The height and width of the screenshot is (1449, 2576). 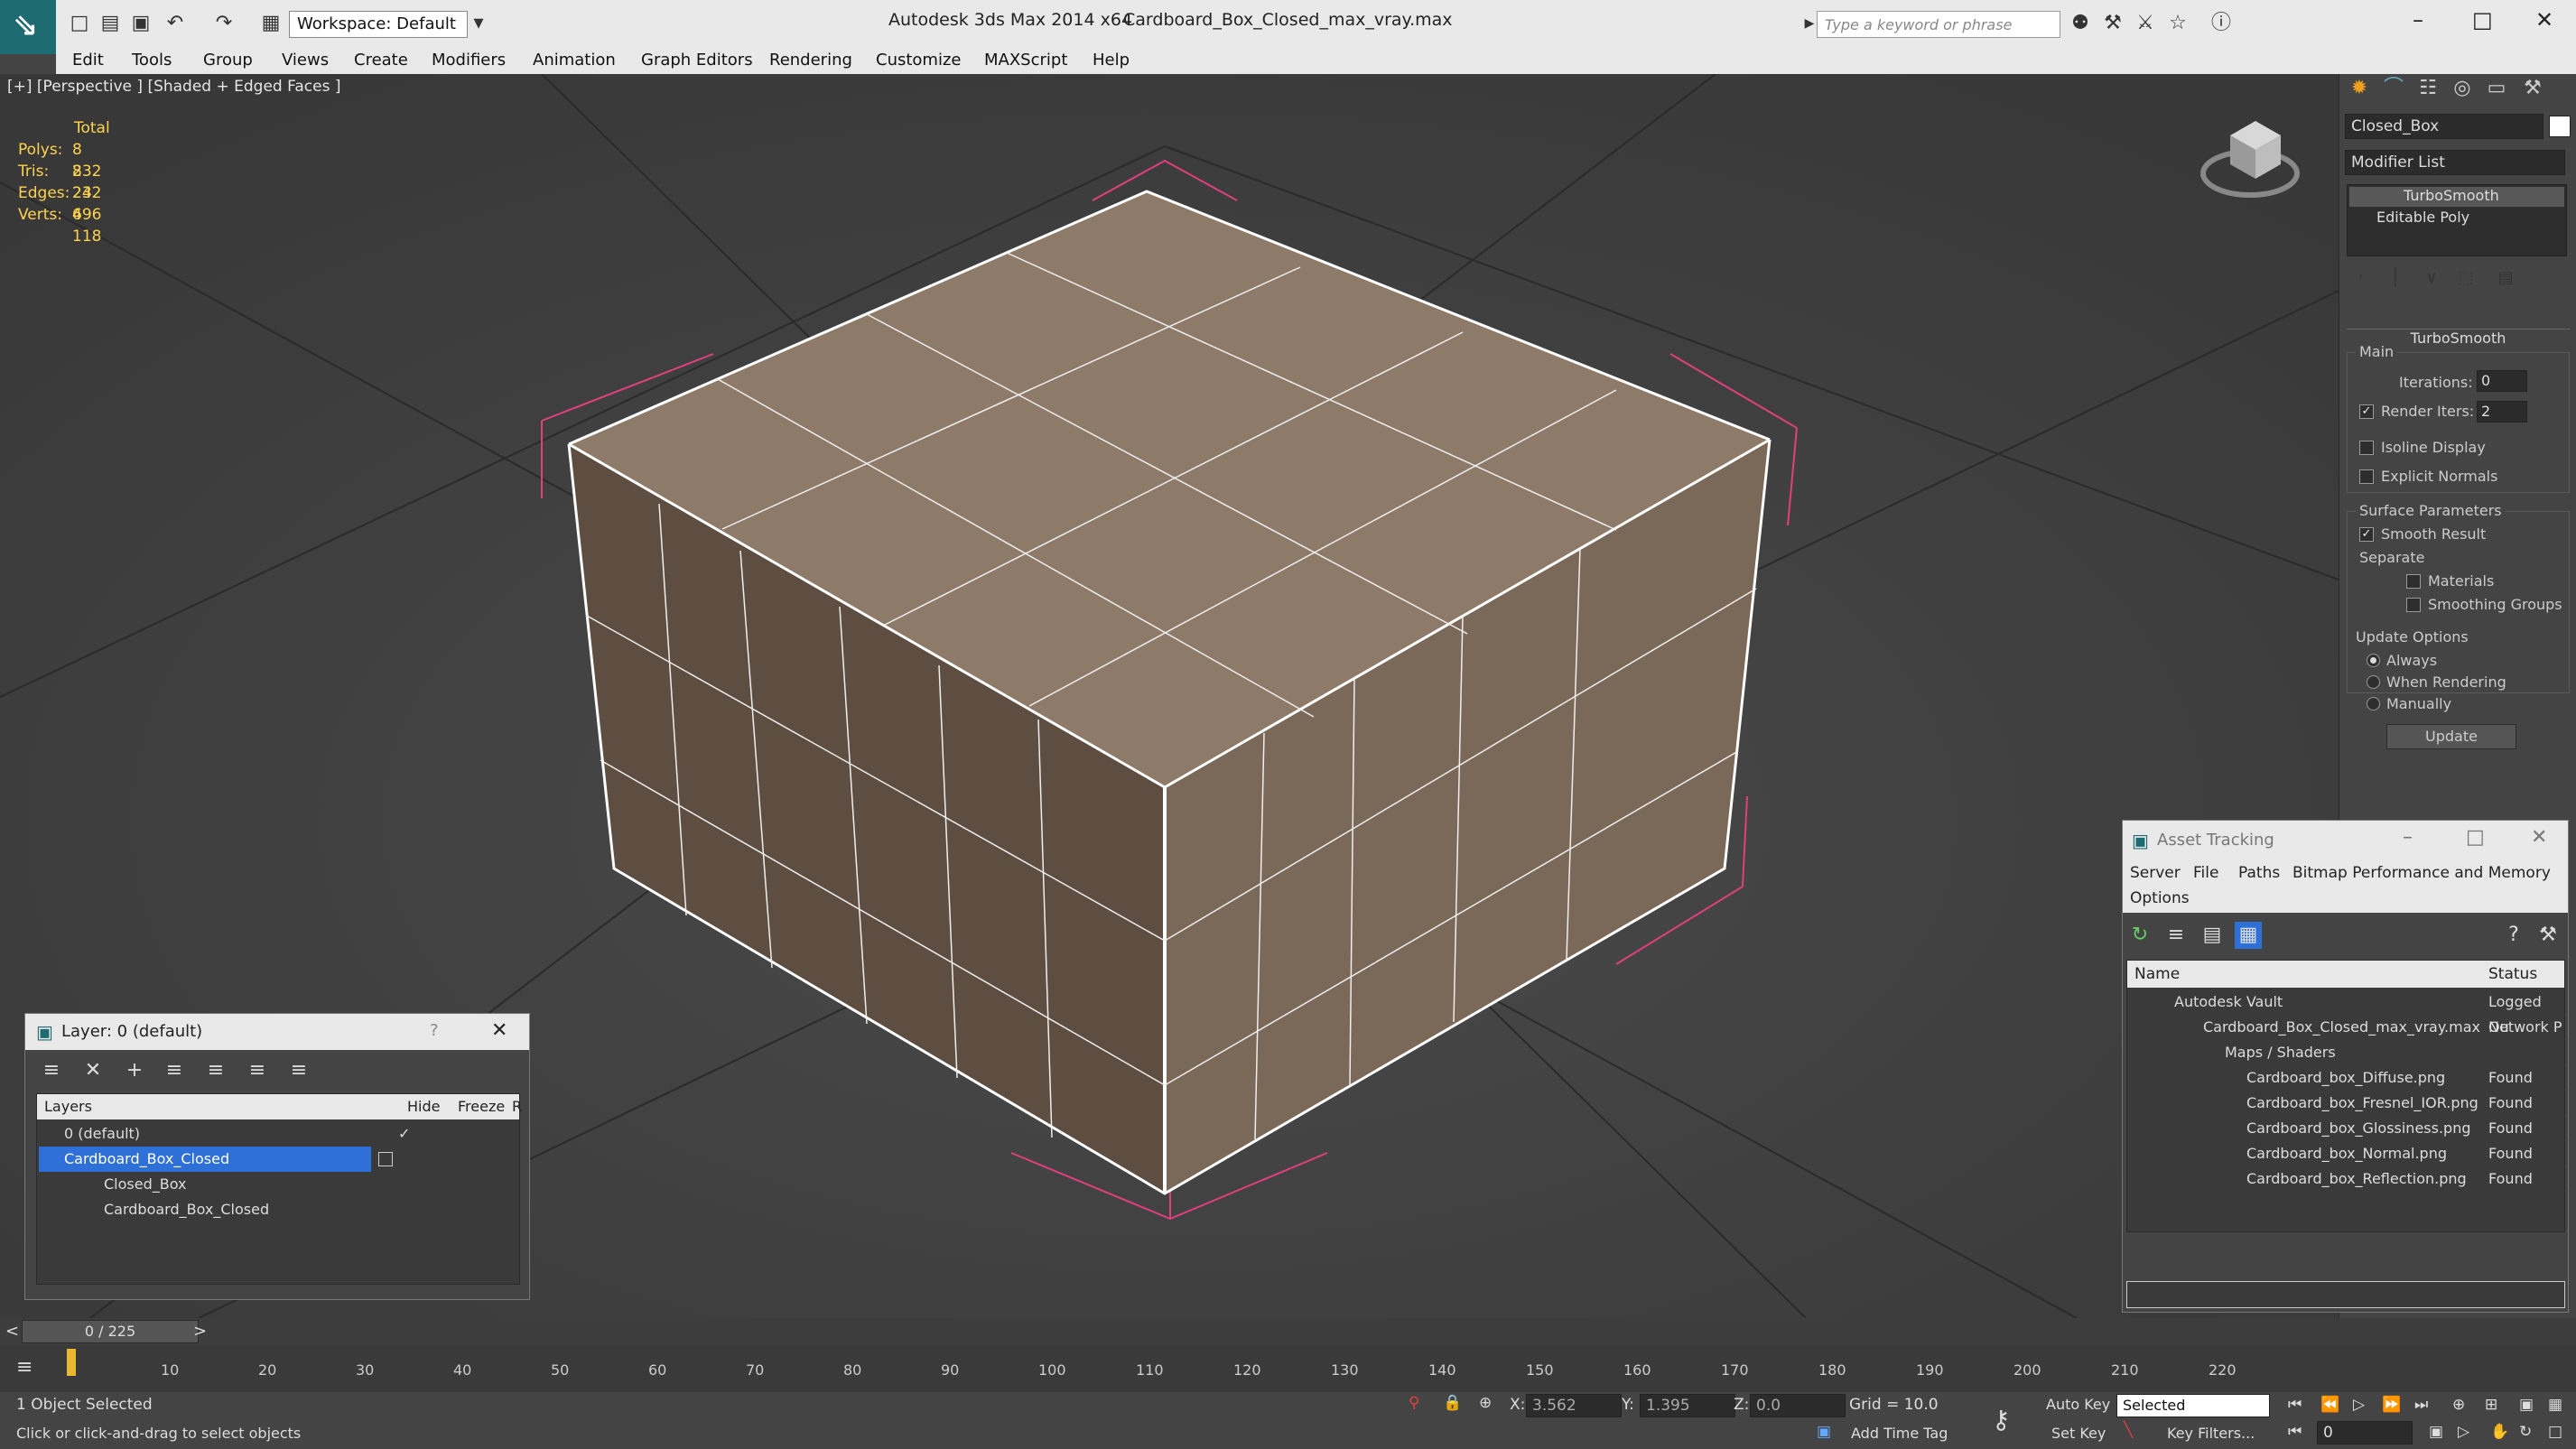 What do you see at coordinates (71, 1362) in the screenshot?
I see `time-slider-handle` at bounding box center [71, 1362].